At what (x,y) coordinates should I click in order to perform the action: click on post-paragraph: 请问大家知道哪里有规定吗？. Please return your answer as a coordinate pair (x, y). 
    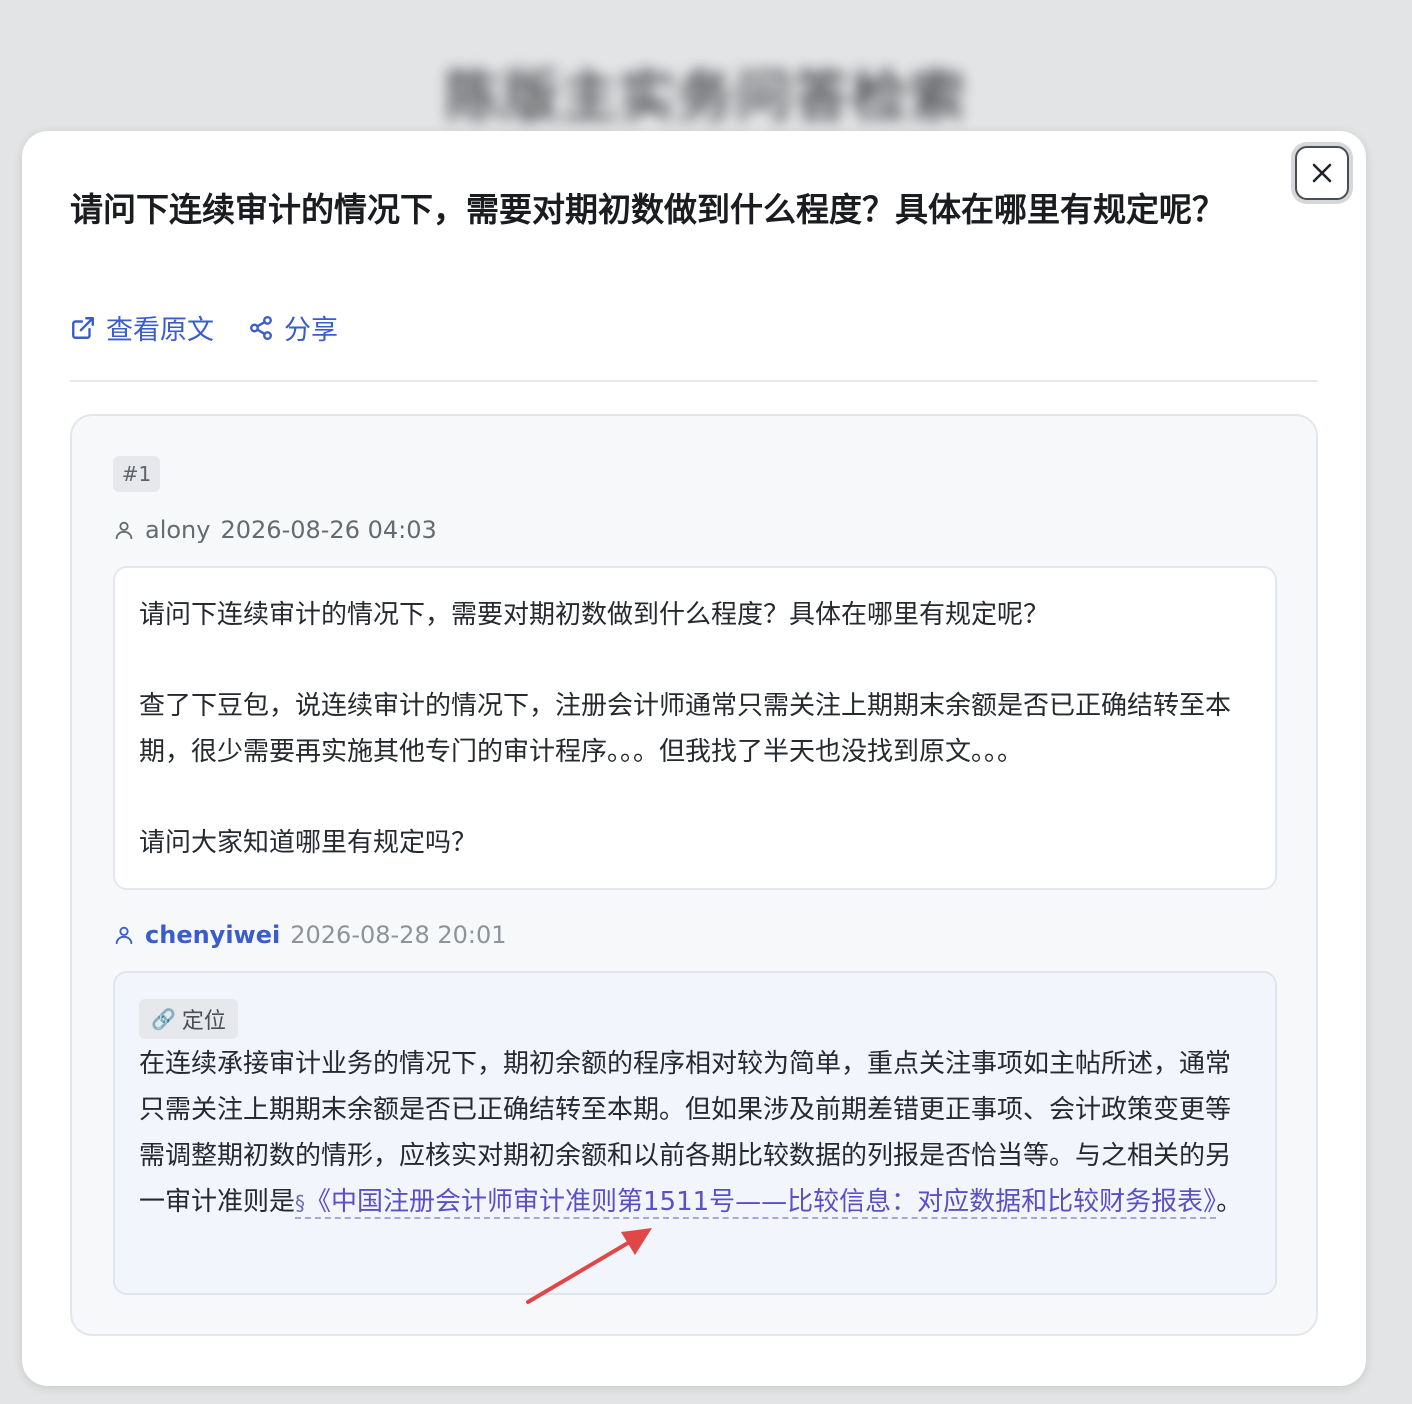
    Looking at the image, I should click on (308, 843).